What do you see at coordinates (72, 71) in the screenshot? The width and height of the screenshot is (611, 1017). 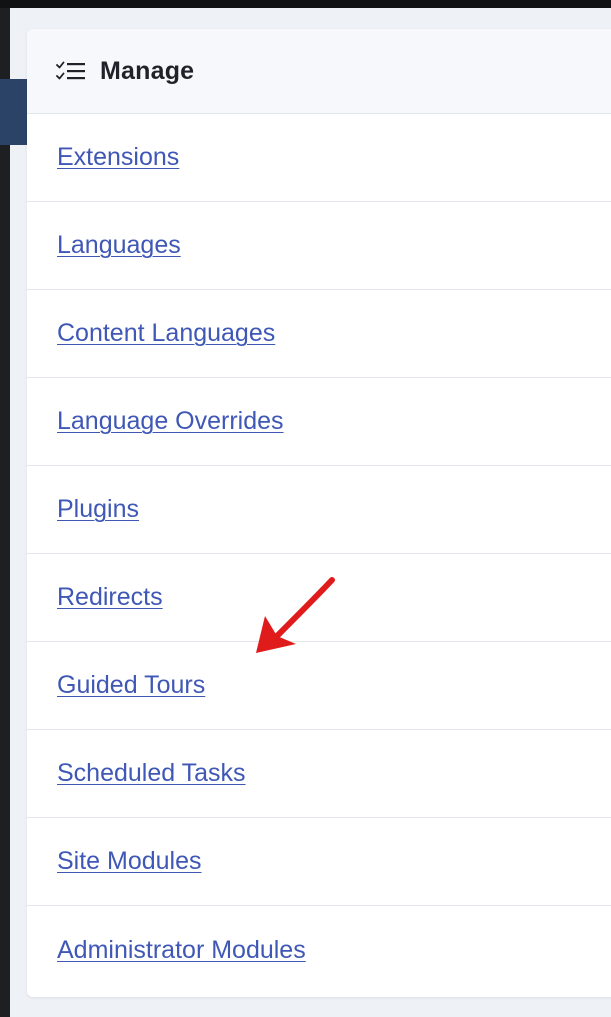 I see `checklist-icon` at bounding box center [72, 71].